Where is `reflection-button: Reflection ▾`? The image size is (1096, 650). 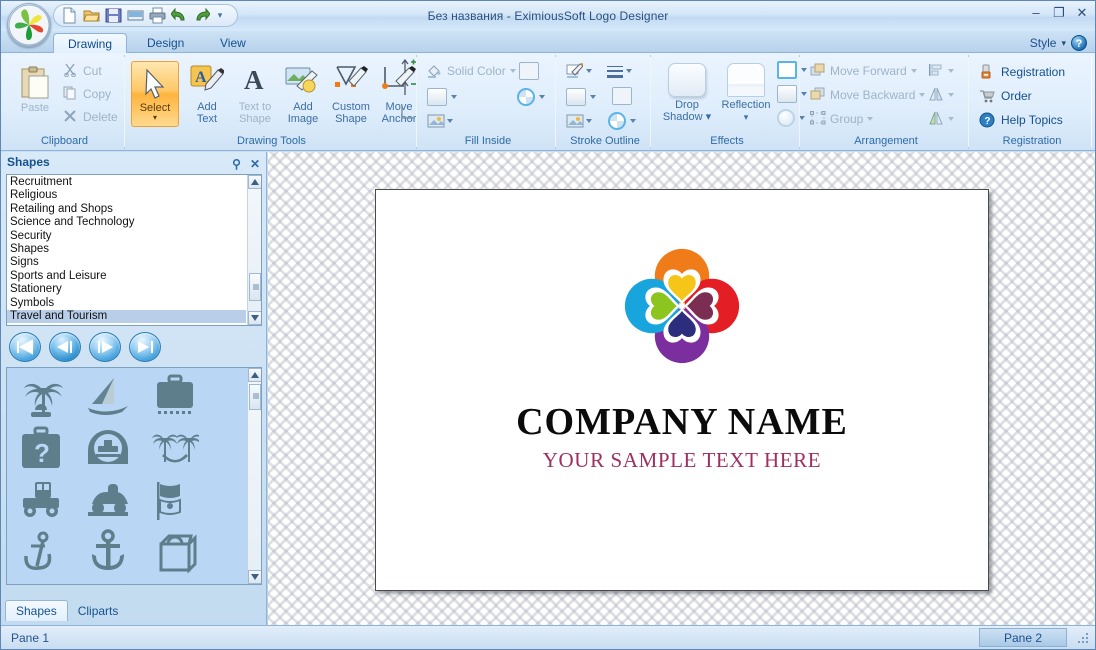 reflection-button: Reflection ▾ is located at coordinates (746, 92).